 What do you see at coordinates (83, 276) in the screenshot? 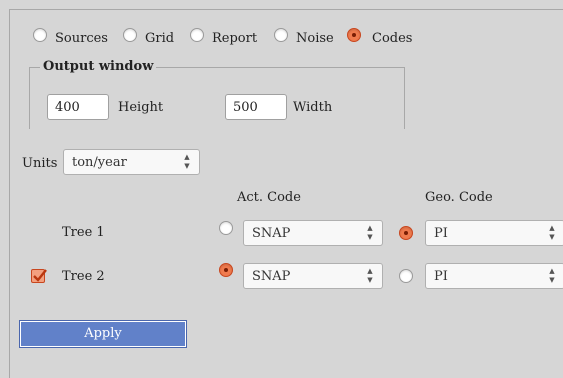
I see `tree-2-label: Tree 2` at bounding box center [83, 276].